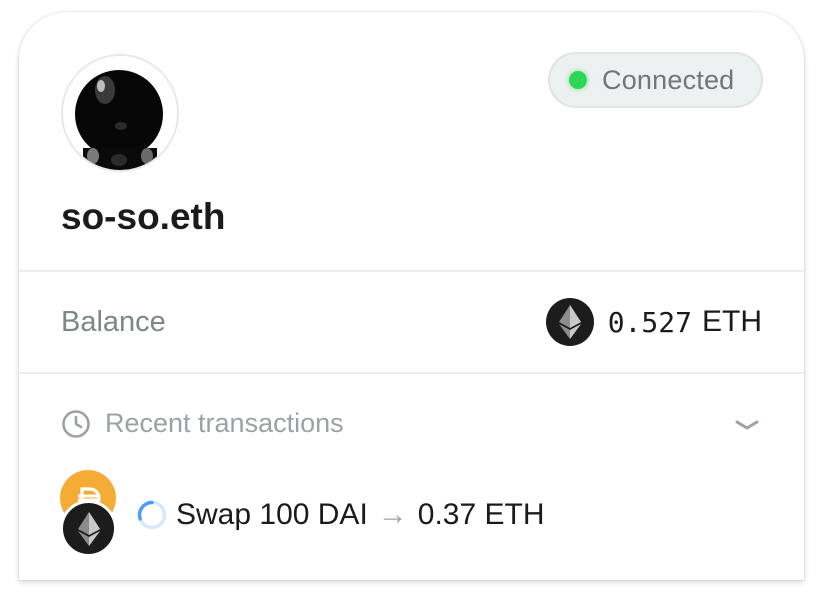  I want to click on chevron-down-icon, so click(747, 425).